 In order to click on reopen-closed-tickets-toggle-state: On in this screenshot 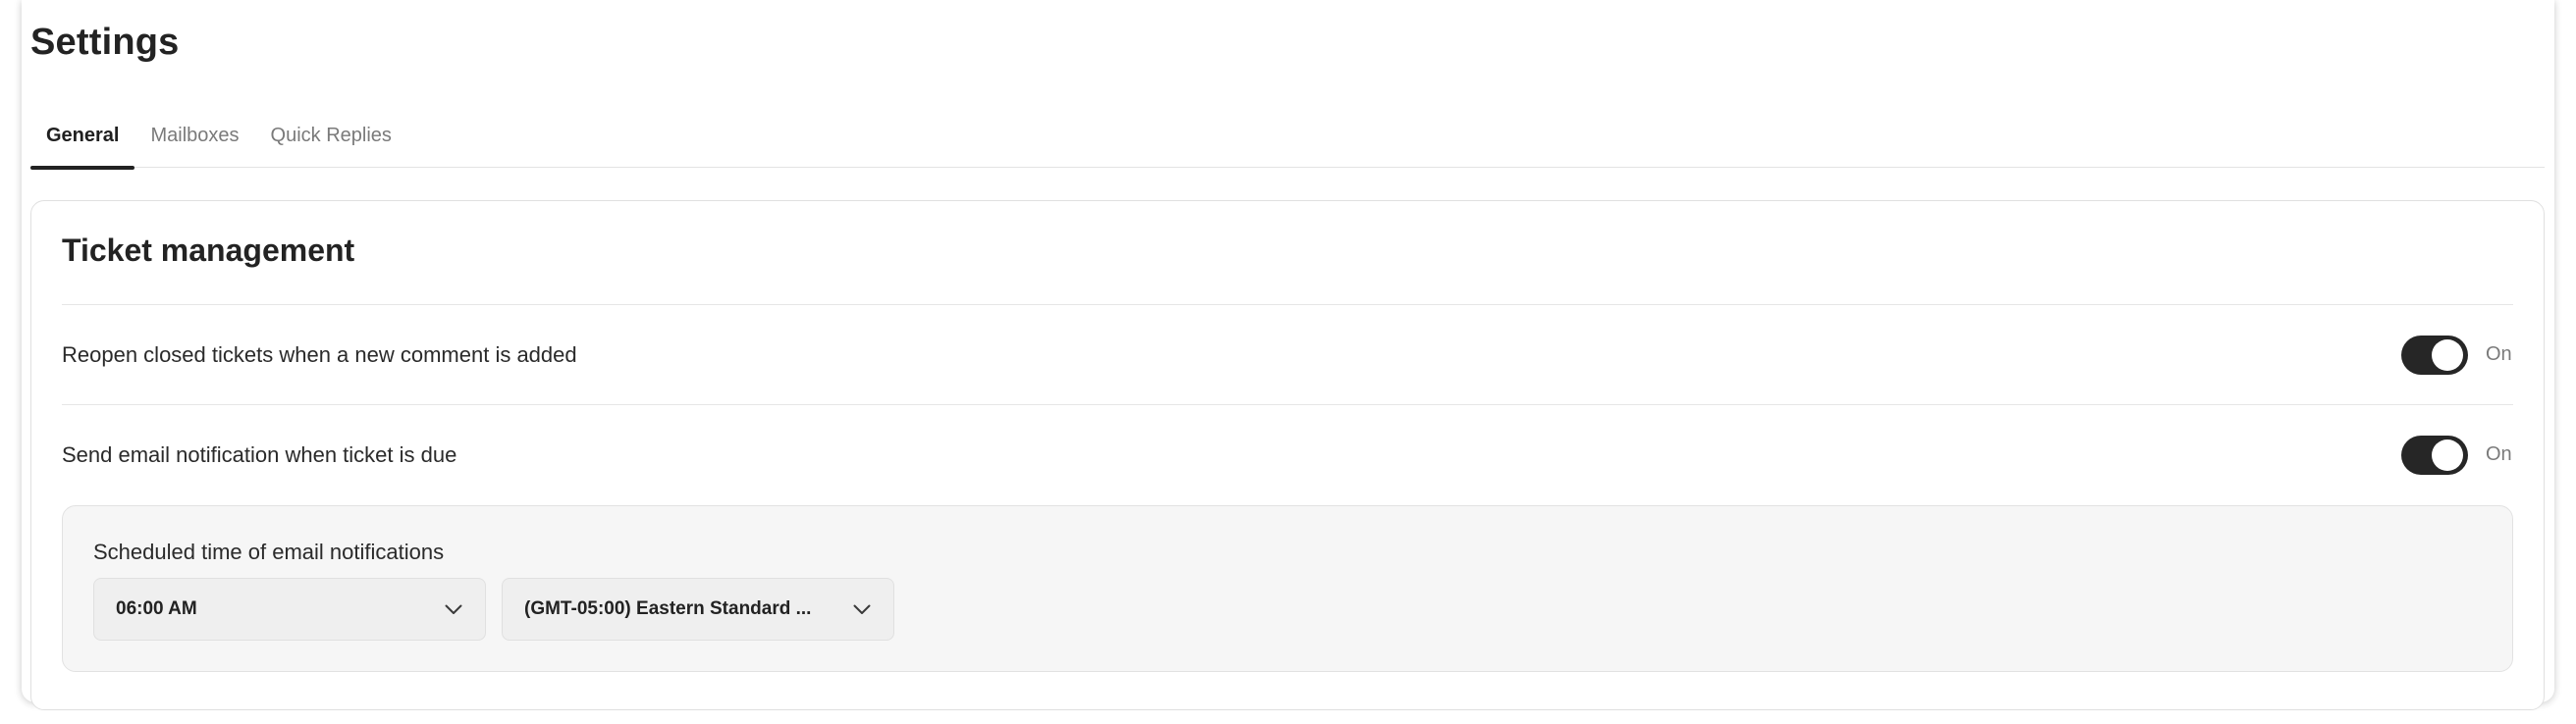, I will do `click(2499, 354)`.